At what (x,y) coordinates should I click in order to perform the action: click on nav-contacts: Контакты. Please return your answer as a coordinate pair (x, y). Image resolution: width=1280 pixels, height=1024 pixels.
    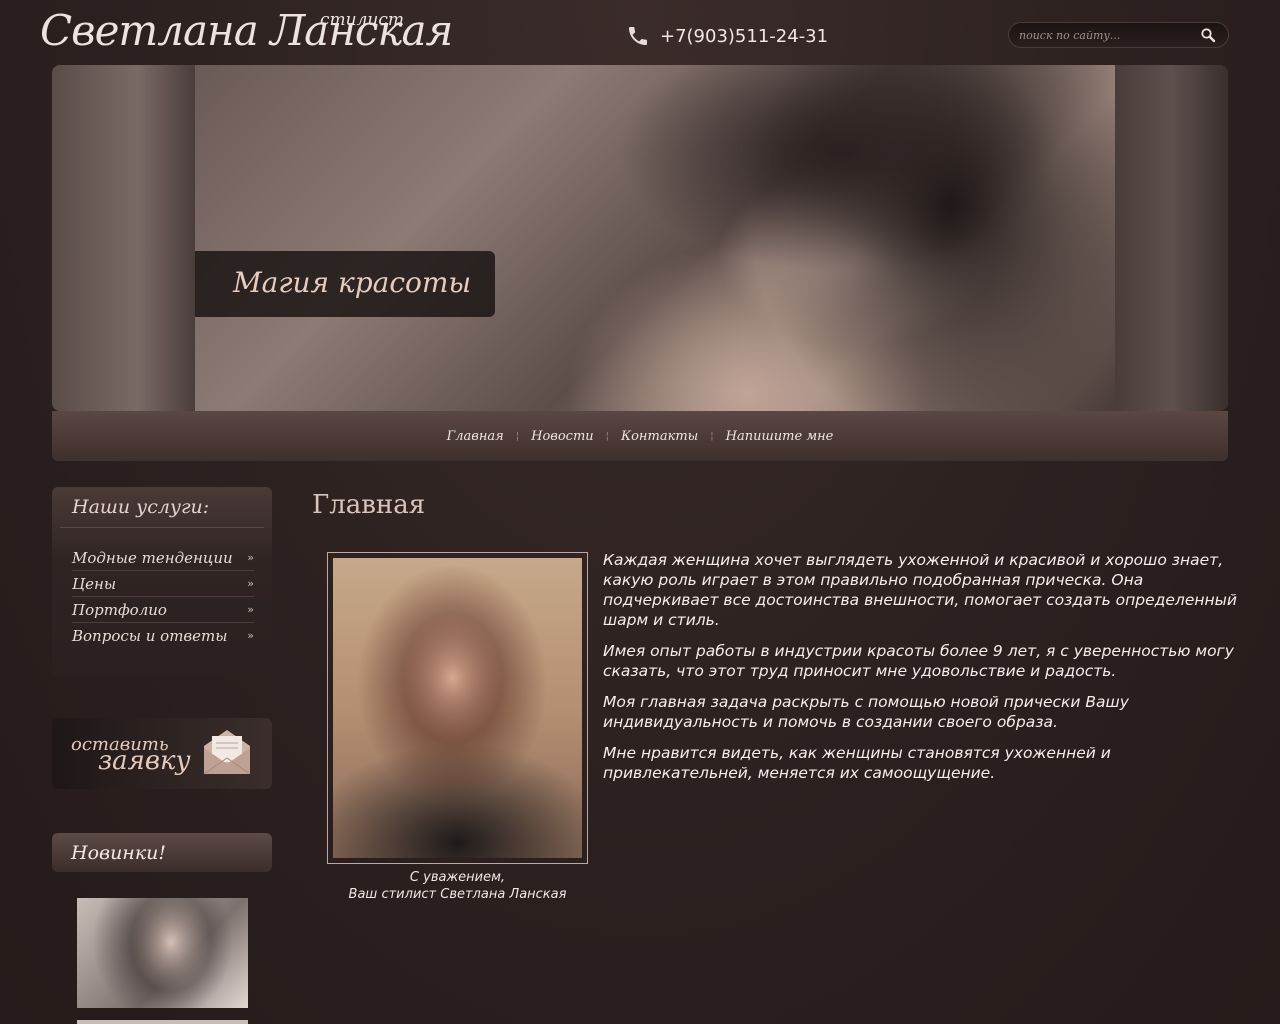
    Looking at the image, I should click on (659, 436).